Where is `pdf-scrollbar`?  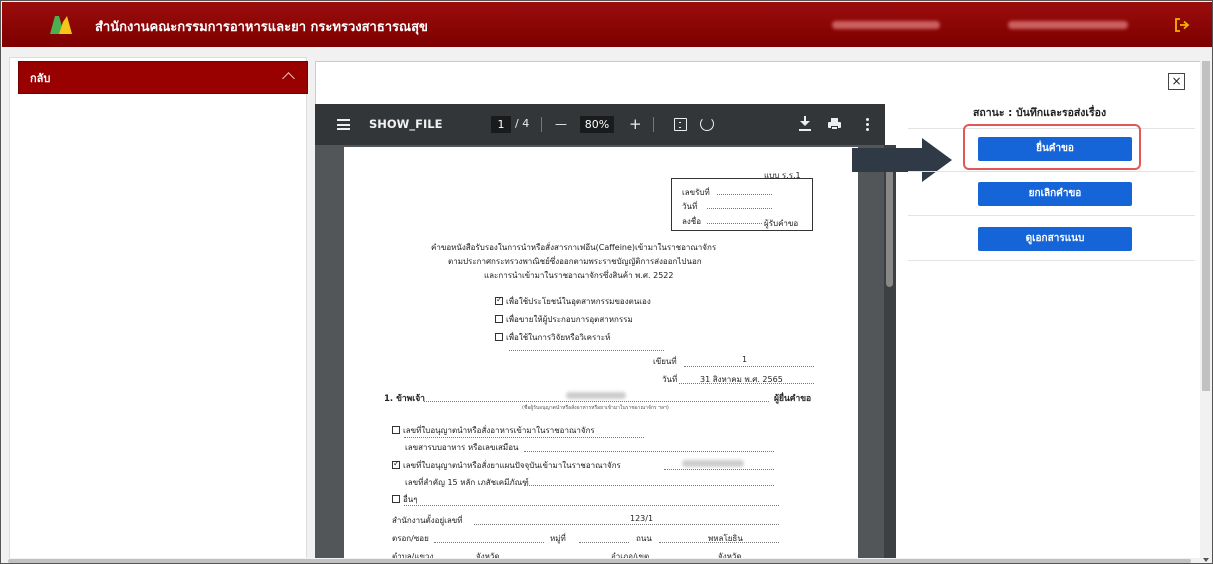
pdf-scrollbar is located at coordinates (890, 354).